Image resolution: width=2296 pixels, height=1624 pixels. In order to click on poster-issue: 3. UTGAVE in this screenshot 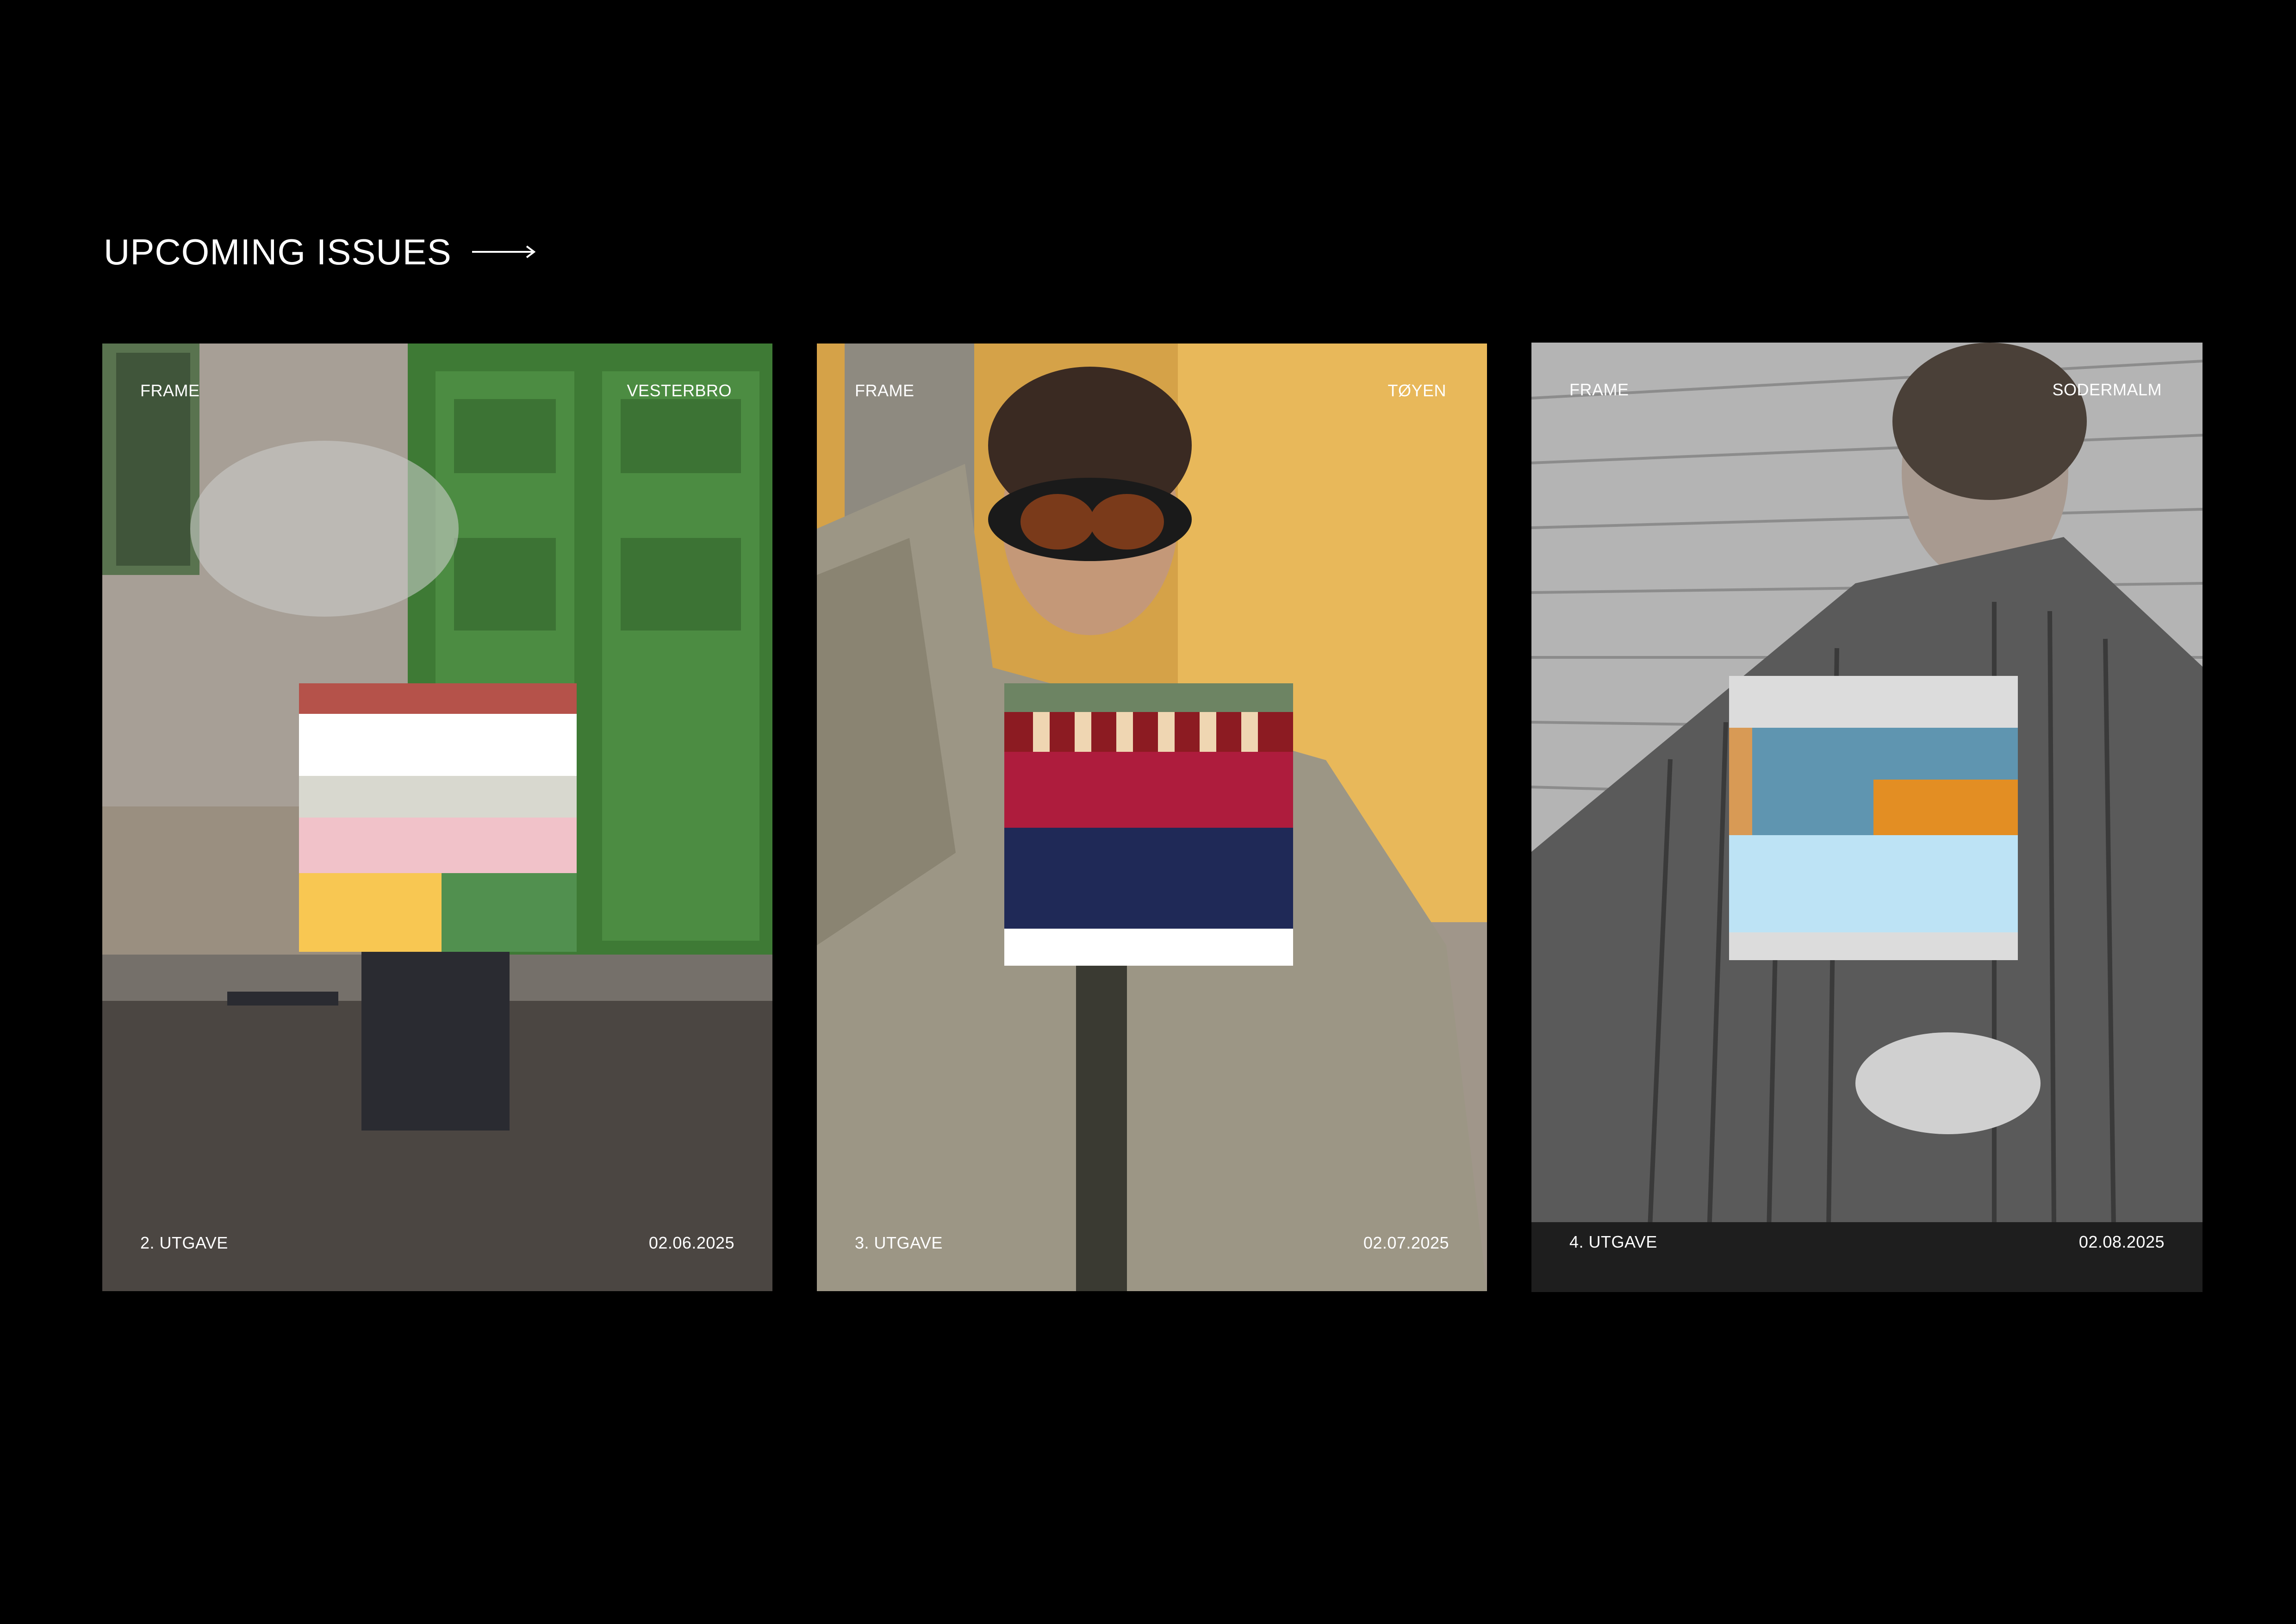, I will do `click(899, 1242)`.